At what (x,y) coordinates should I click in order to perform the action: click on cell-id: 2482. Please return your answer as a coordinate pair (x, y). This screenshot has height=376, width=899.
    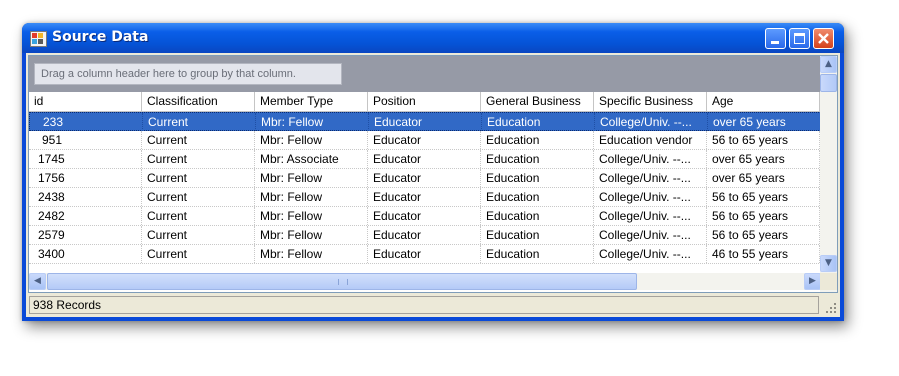
    Looking at the image, I should click on (85, 216).